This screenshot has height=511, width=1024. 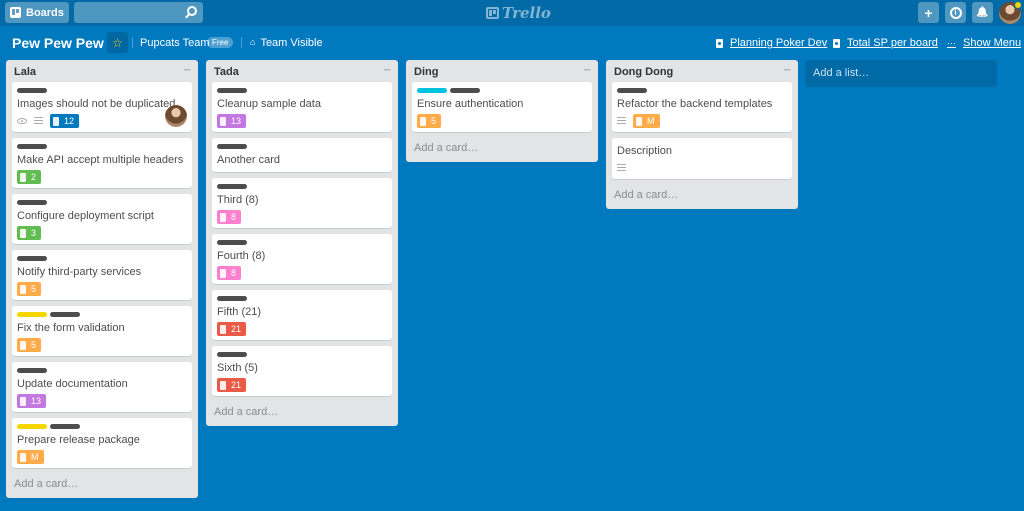 I want to click on trello-logo: Trello, so click(x=518, y=13).